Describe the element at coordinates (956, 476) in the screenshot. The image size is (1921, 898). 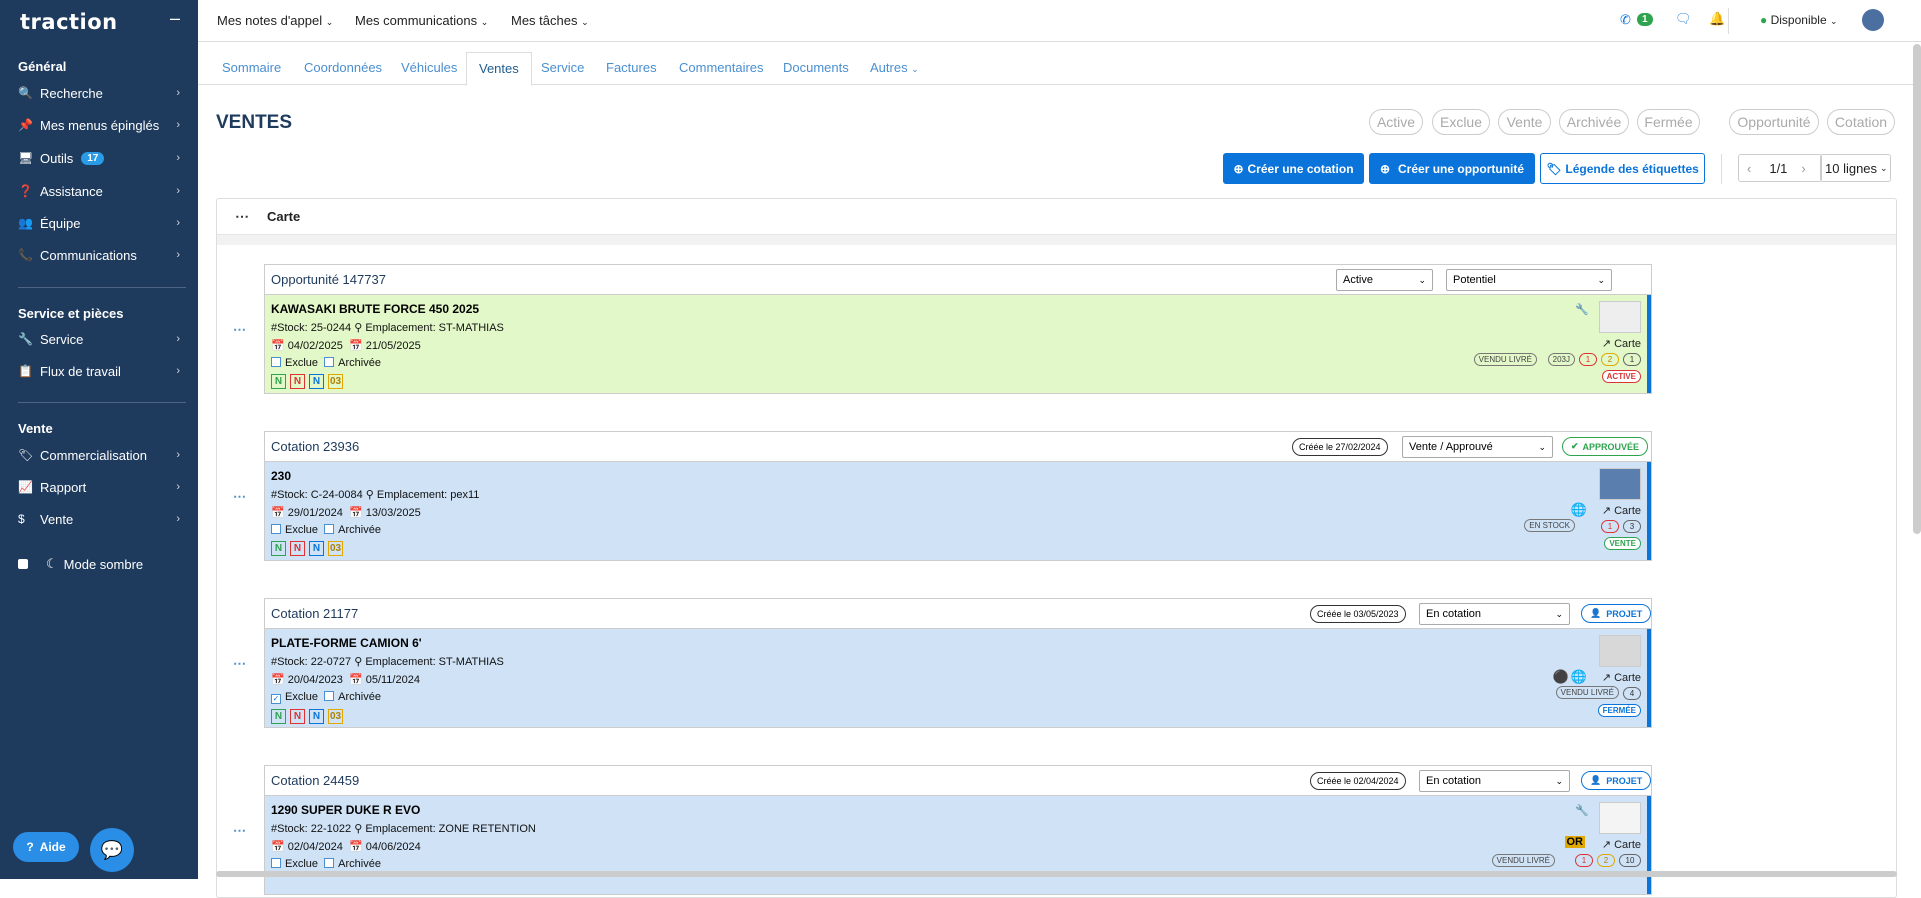
I see `vehicle-title: 230` at that location.